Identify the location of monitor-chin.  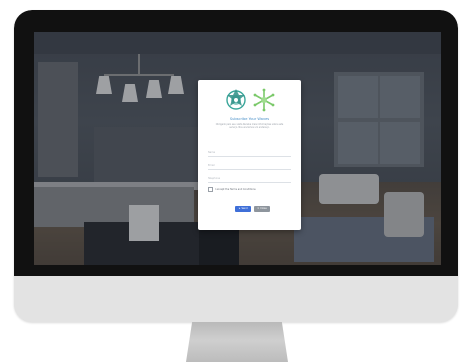
(236, 299).